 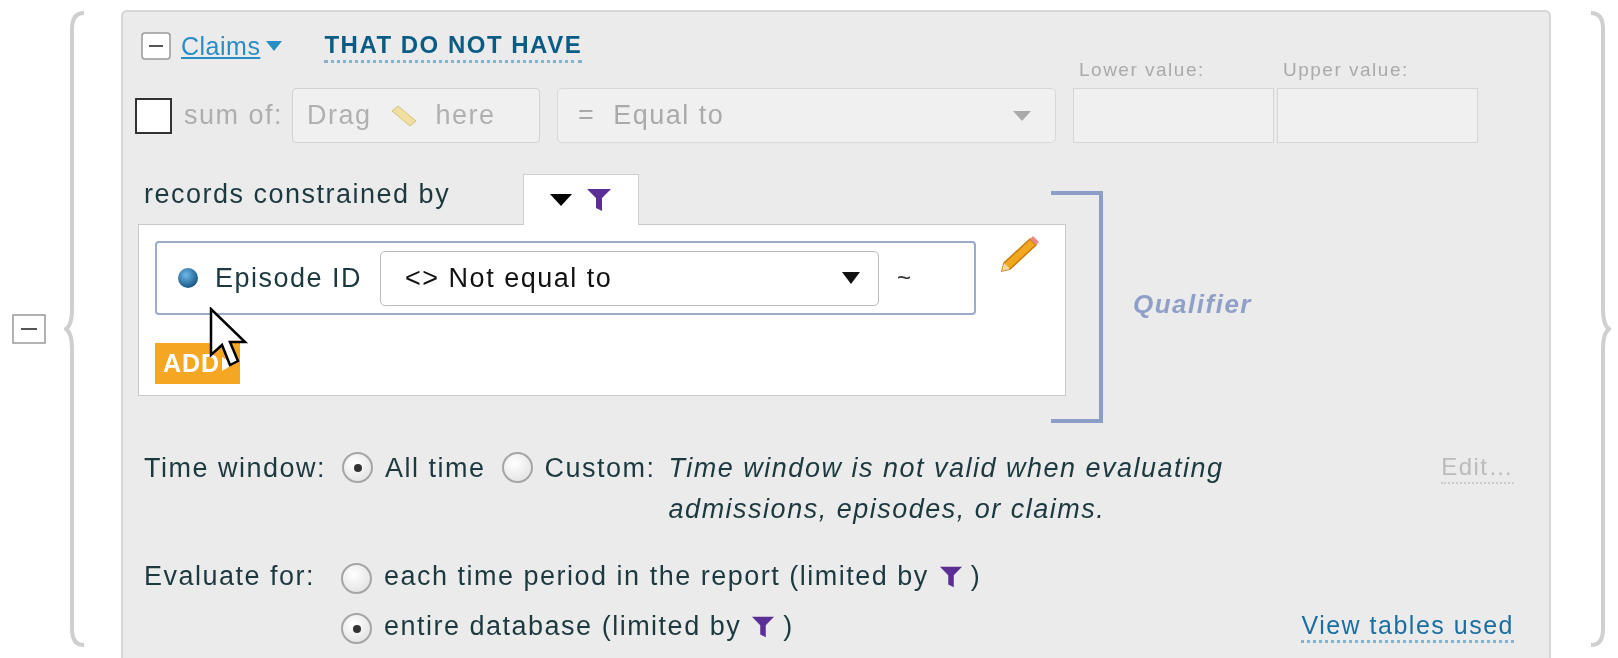 I want to click on view-tables-link: View tables used, so click(x=1407, y=626).